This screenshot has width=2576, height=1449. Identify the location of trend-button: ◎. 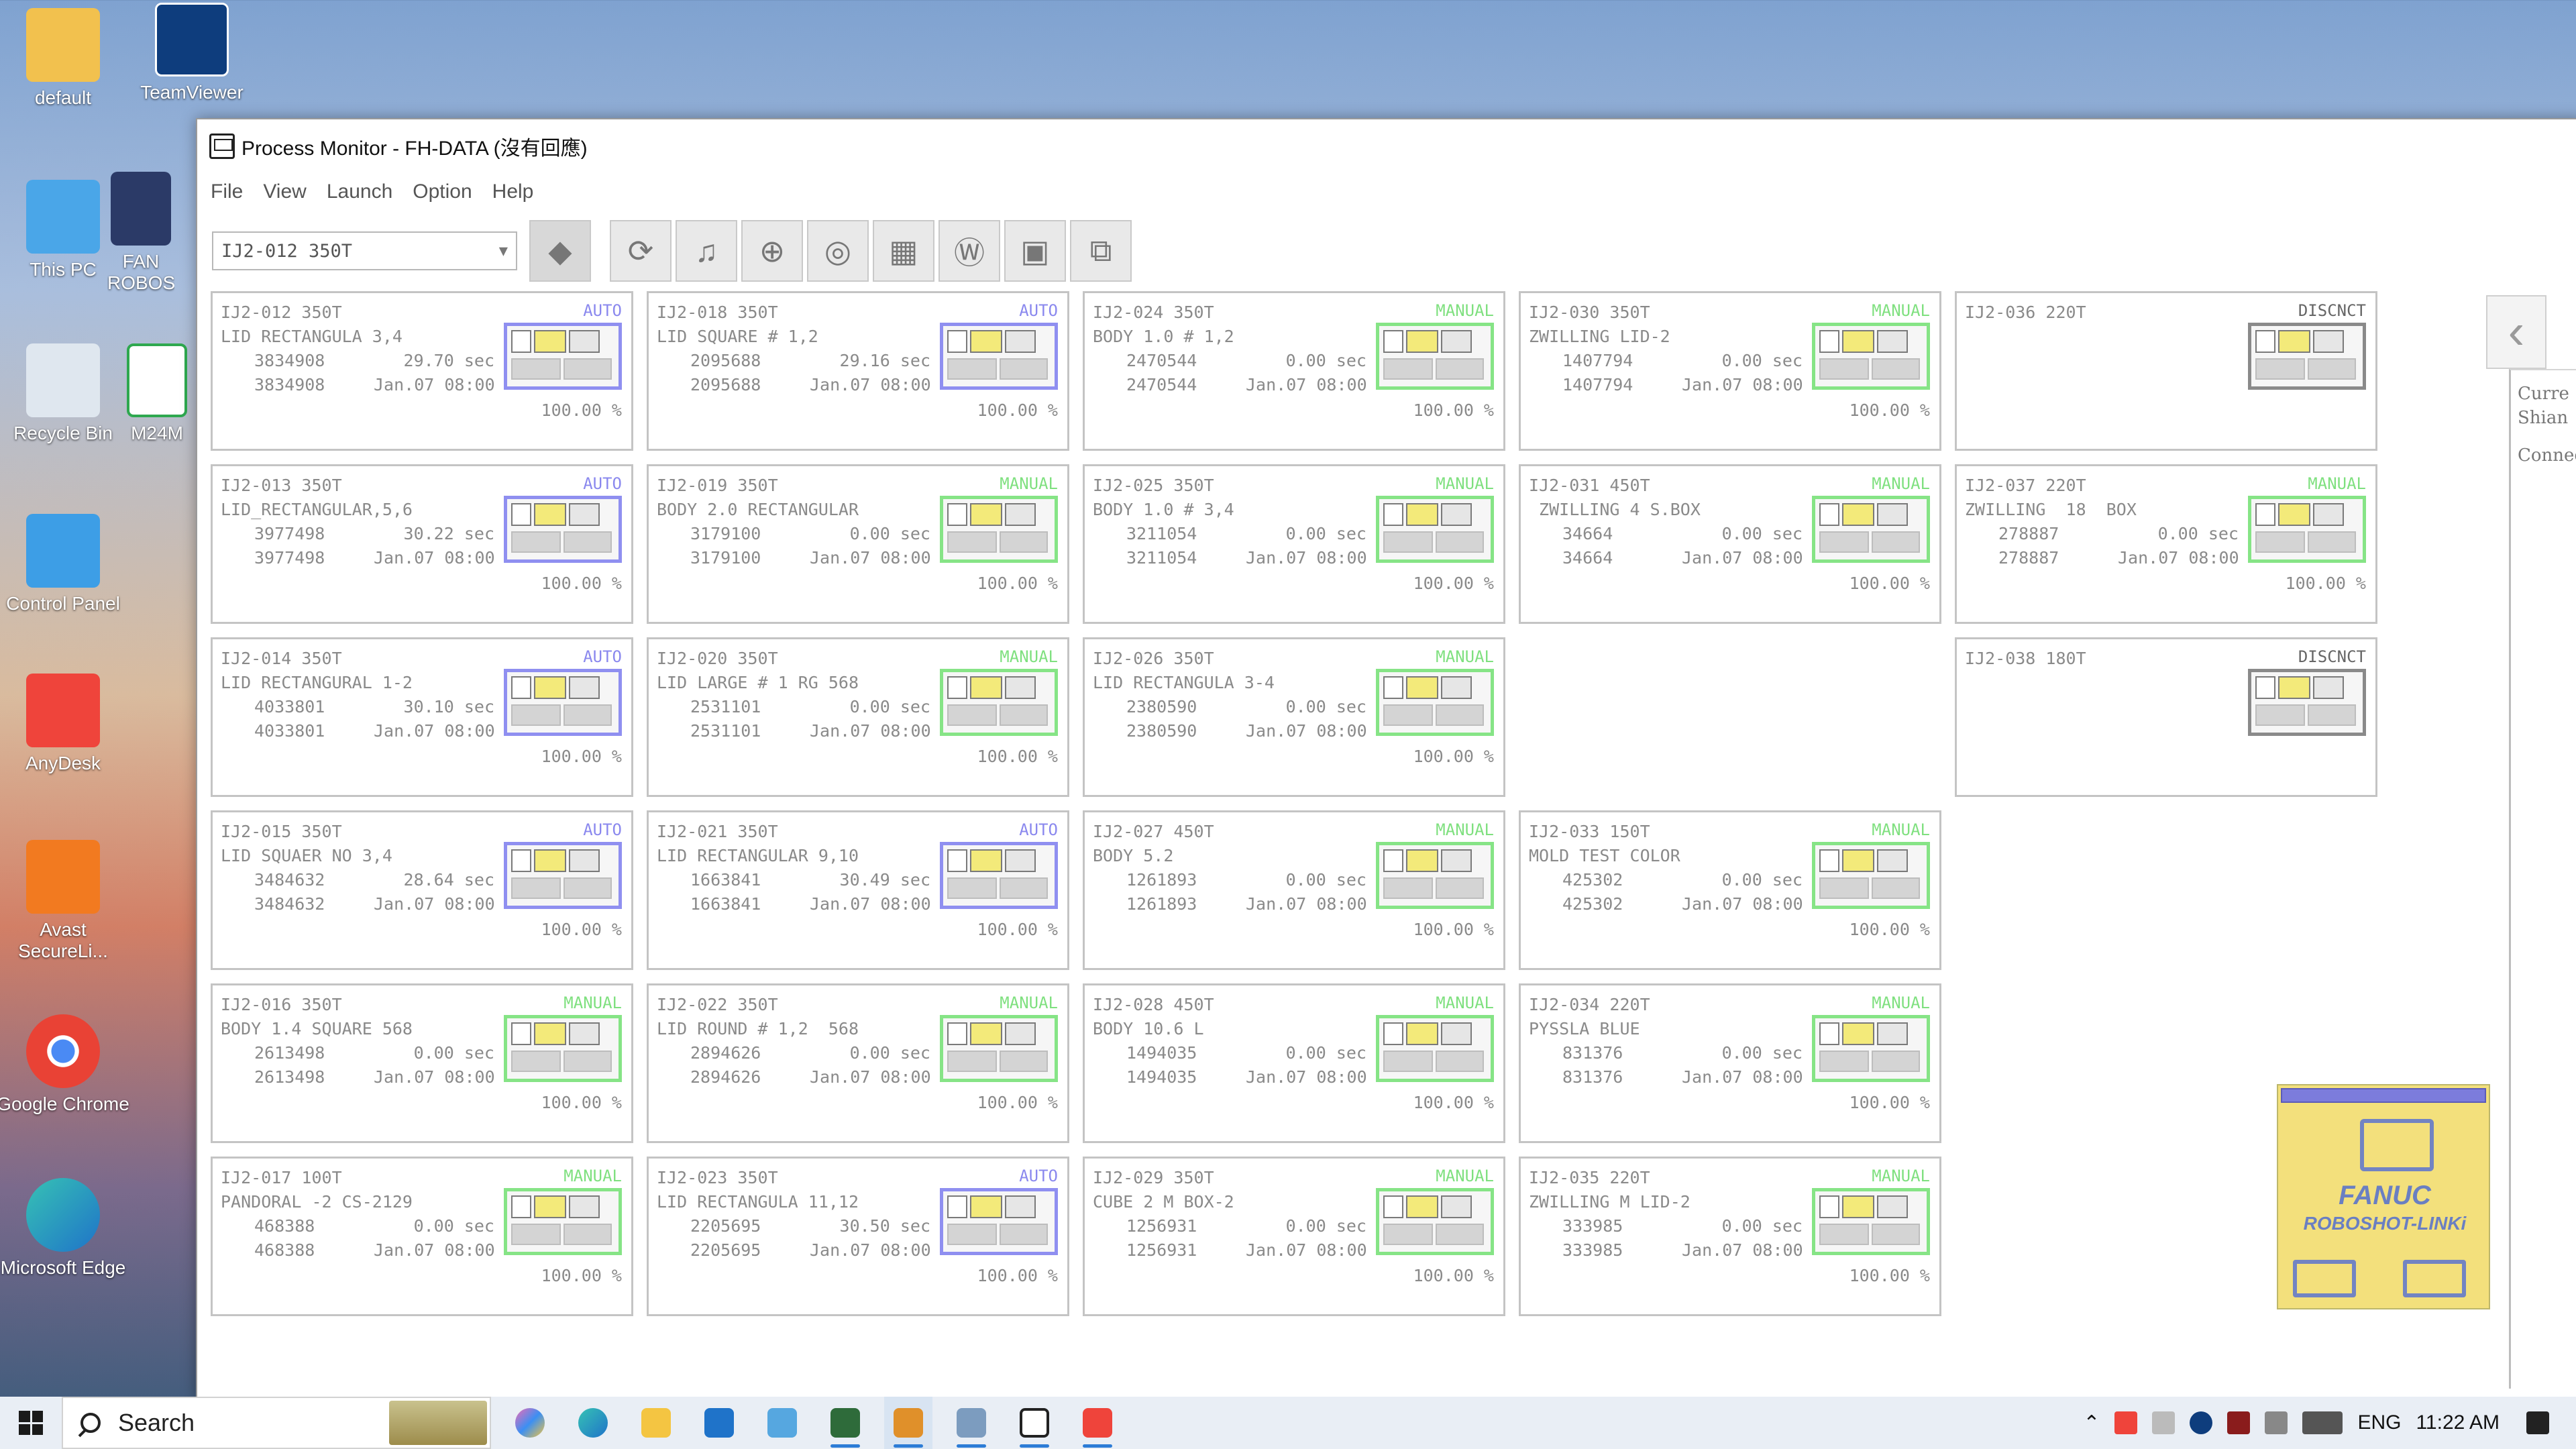
(838, 251).